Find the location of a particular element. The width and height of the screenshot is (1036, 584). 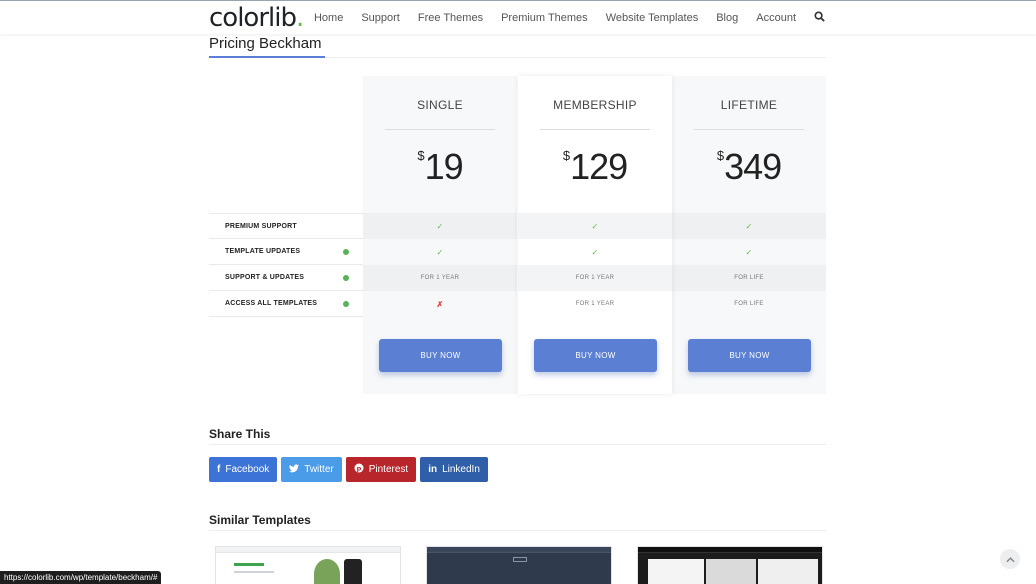

linkedin-icon: in is located at coordinates (433, 469).